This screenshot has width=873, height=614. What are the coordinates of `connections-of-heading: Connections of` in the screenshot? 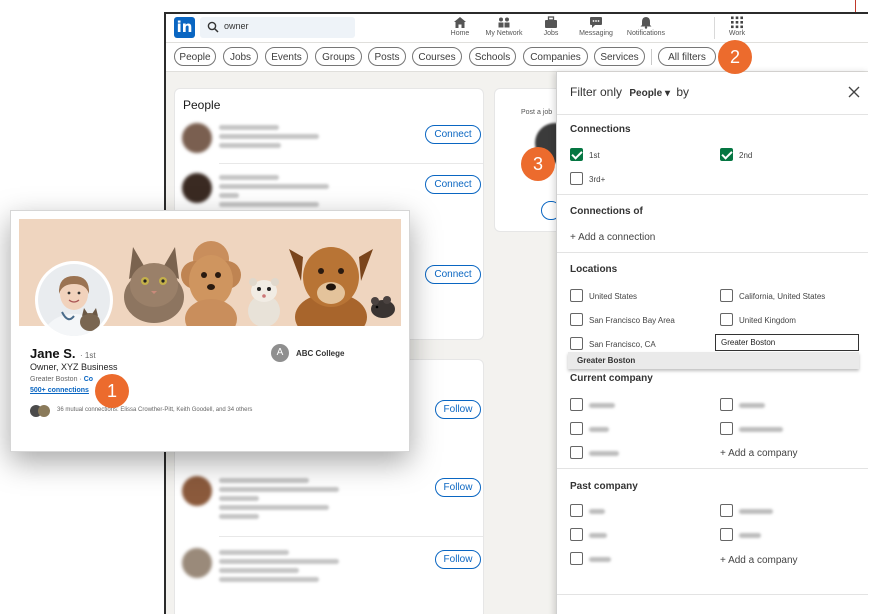 It's located at (606, 211).